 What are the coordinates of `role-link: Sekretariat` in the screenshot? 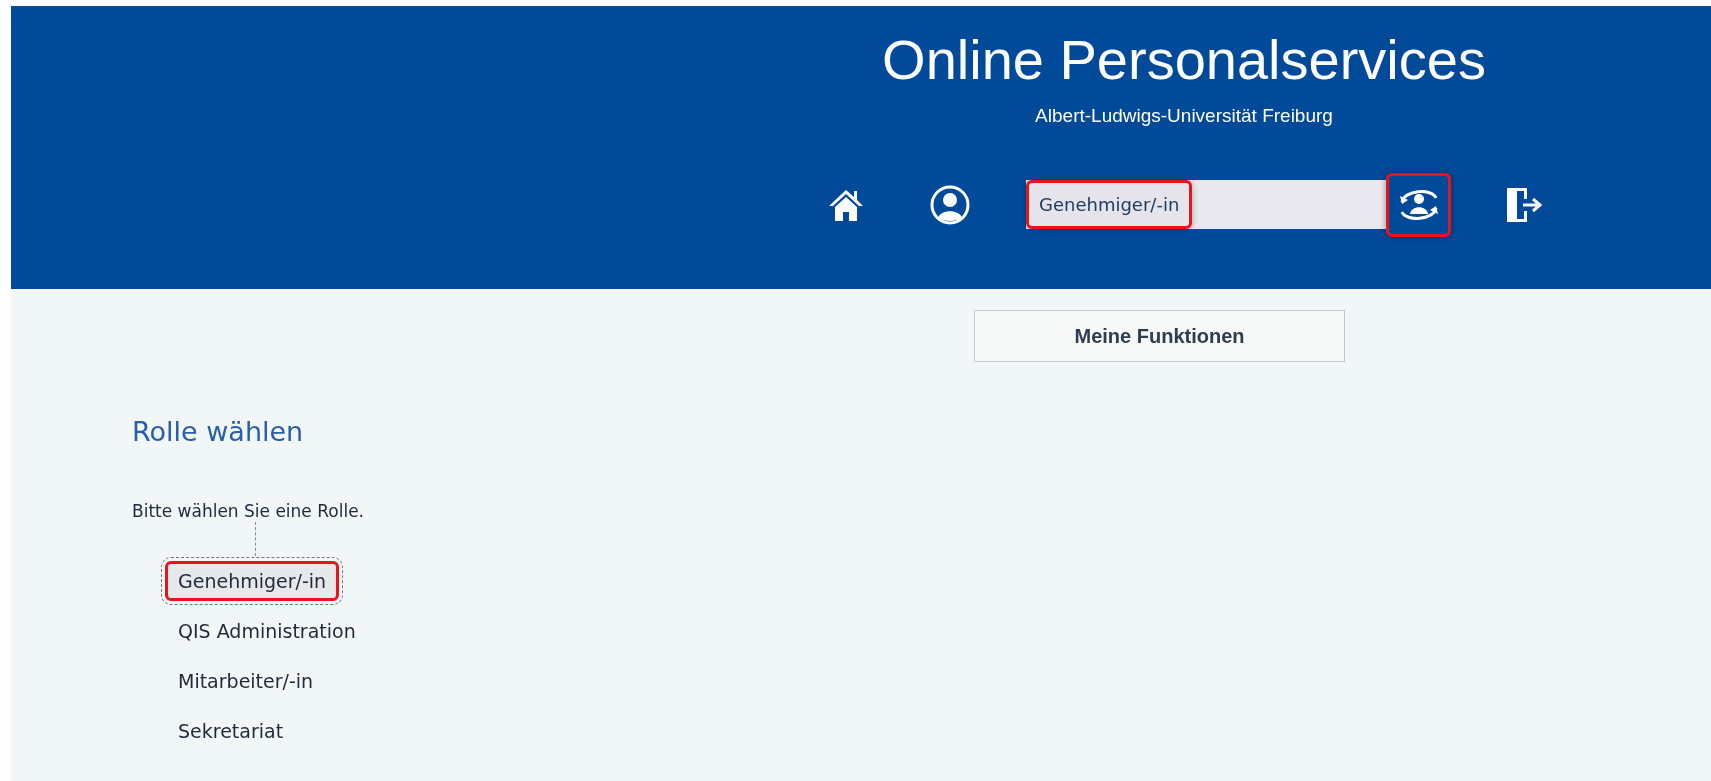 It's located at (231, 731).